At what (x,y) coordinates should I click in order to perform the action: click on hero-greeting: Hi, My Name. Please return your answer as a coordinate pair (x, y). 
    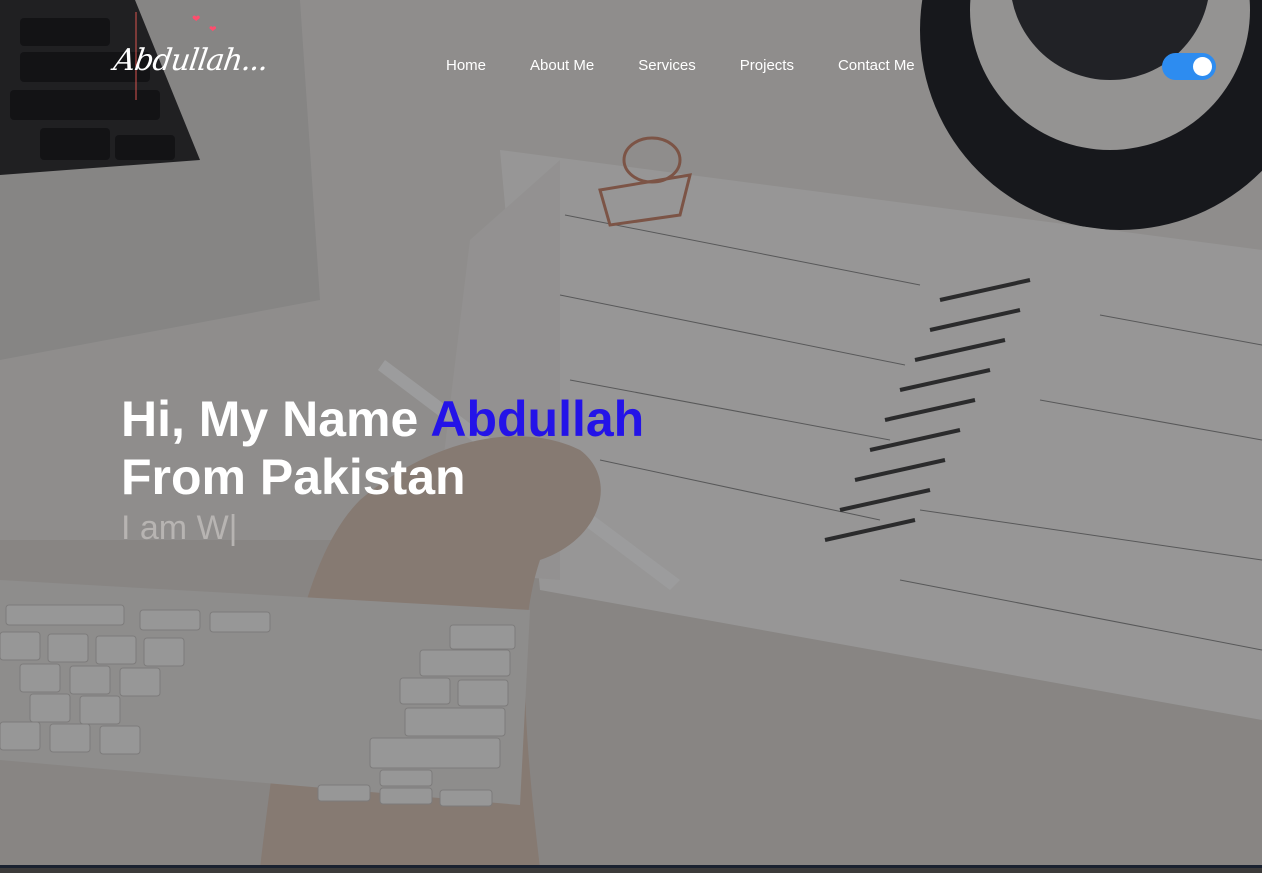
    Looking at the image, I should click on (276, 419).